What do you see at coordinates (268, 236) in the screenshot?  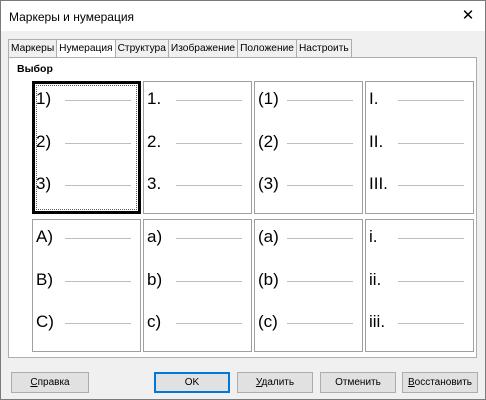 I see `list-number: (a)` at bounding box center [268, 236].